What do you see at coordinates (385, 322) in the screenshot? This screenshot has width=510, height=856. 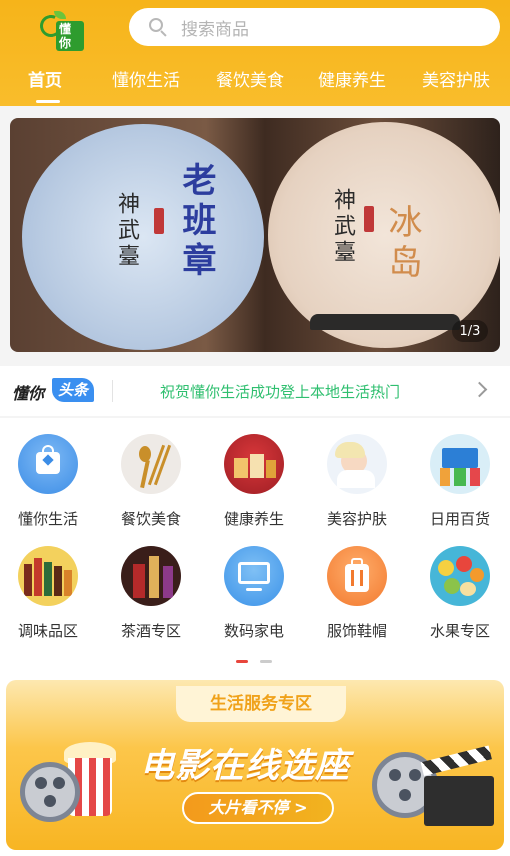 I see `cake-stand` at bounding box center [385, 322].